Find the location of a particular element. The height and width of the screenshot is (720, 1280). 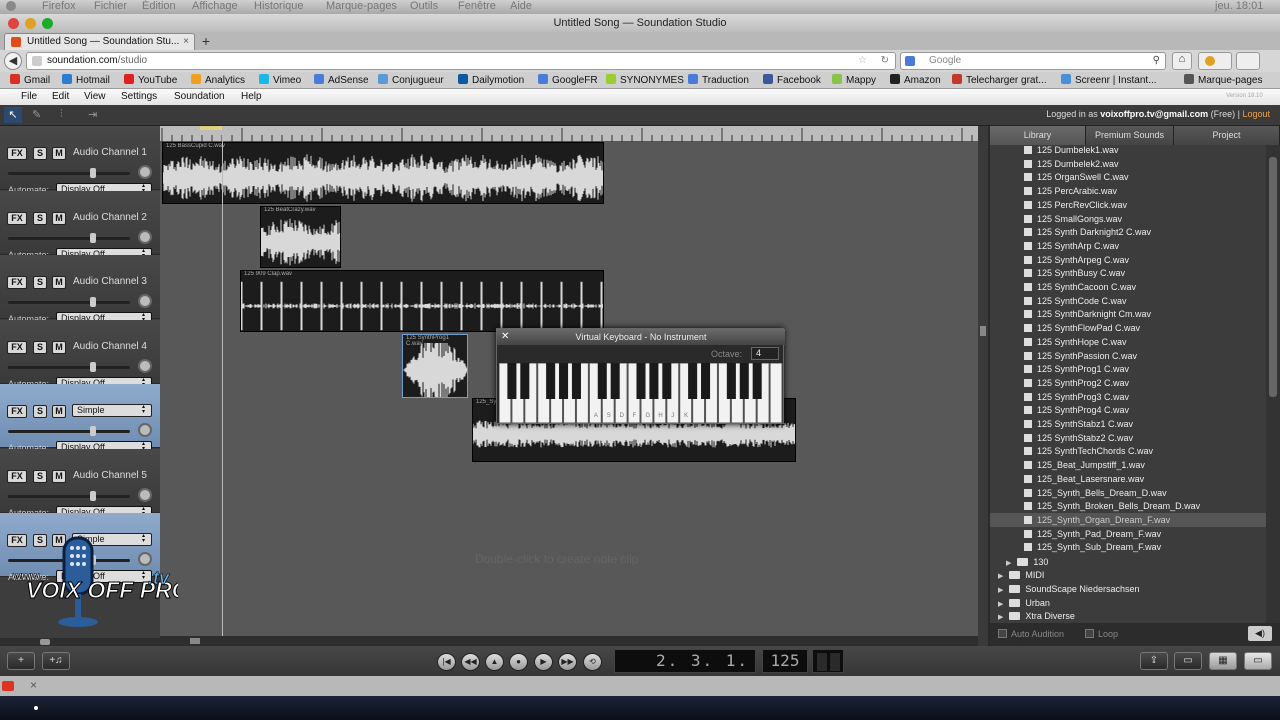

library-file-item: 125 PercRevClick.wav is located at coordinates (1128, 205).